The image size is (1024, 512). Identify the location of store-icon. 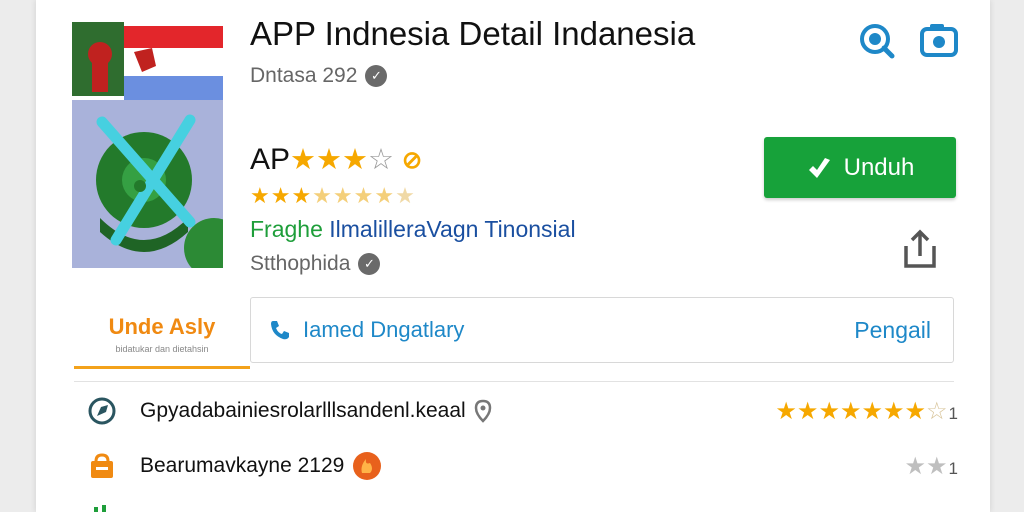
(102, 466).